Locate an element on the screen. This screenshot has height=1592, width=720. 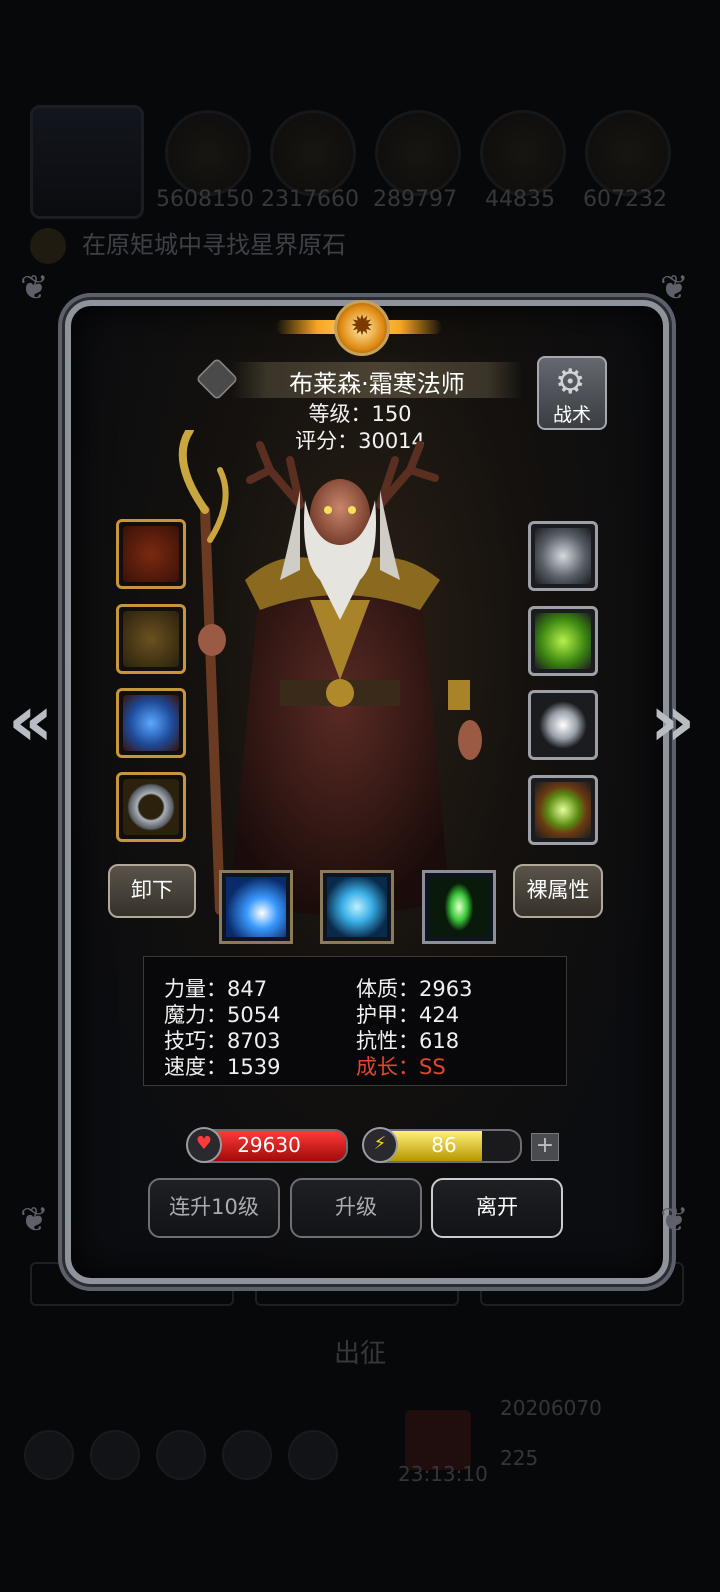
background-resource-value: 44835 is located at coordinates (520, 199).